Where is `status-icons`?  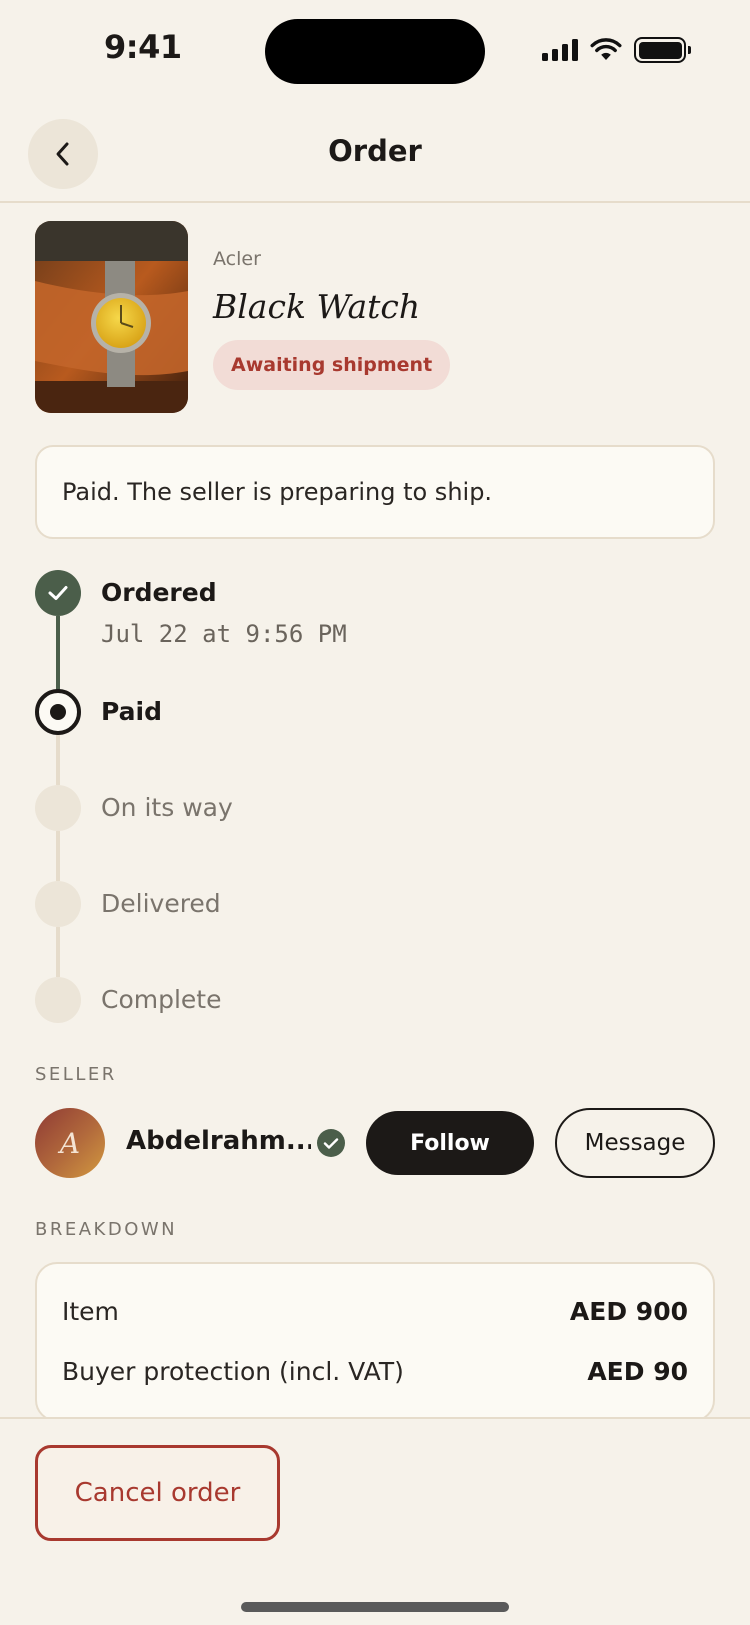 status-icons is located at coordinates (616, 50).